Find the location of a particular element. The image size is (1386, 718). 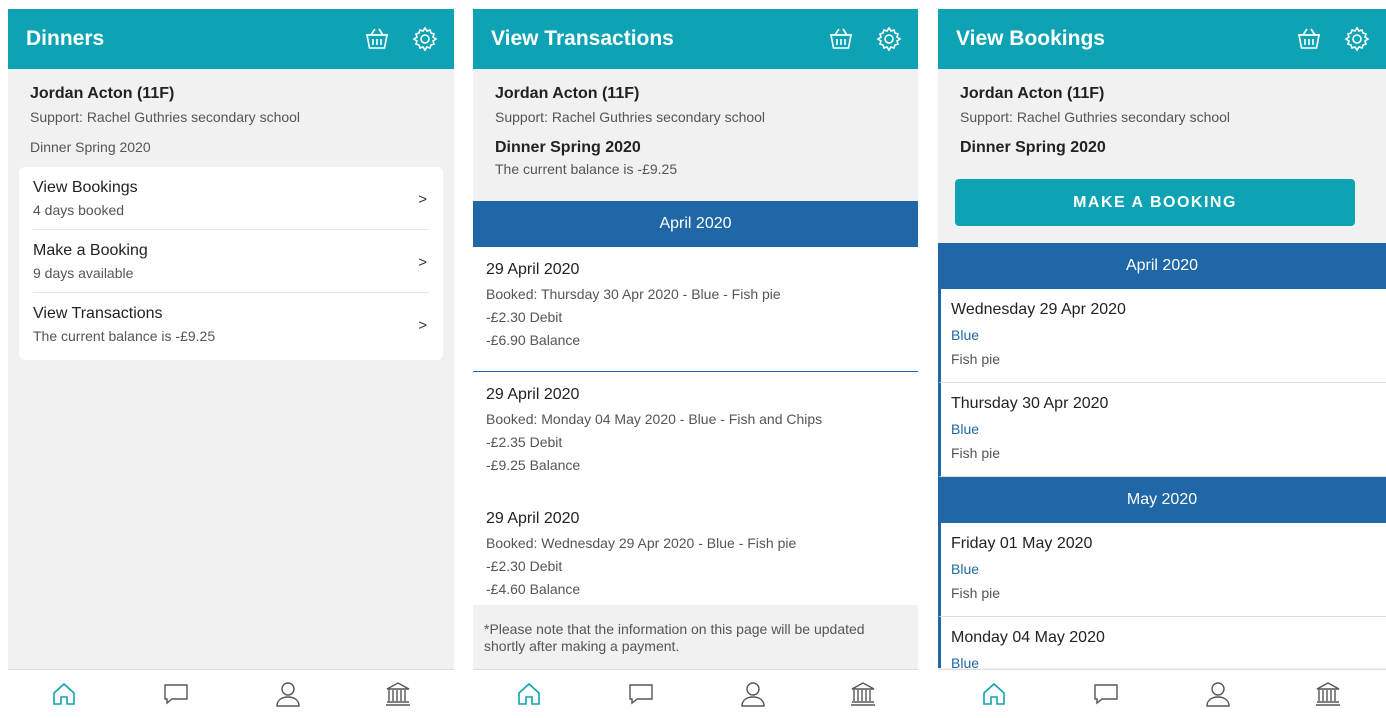

menu-item-subtitle: 4 days booked is located at coordinates (79, 210).